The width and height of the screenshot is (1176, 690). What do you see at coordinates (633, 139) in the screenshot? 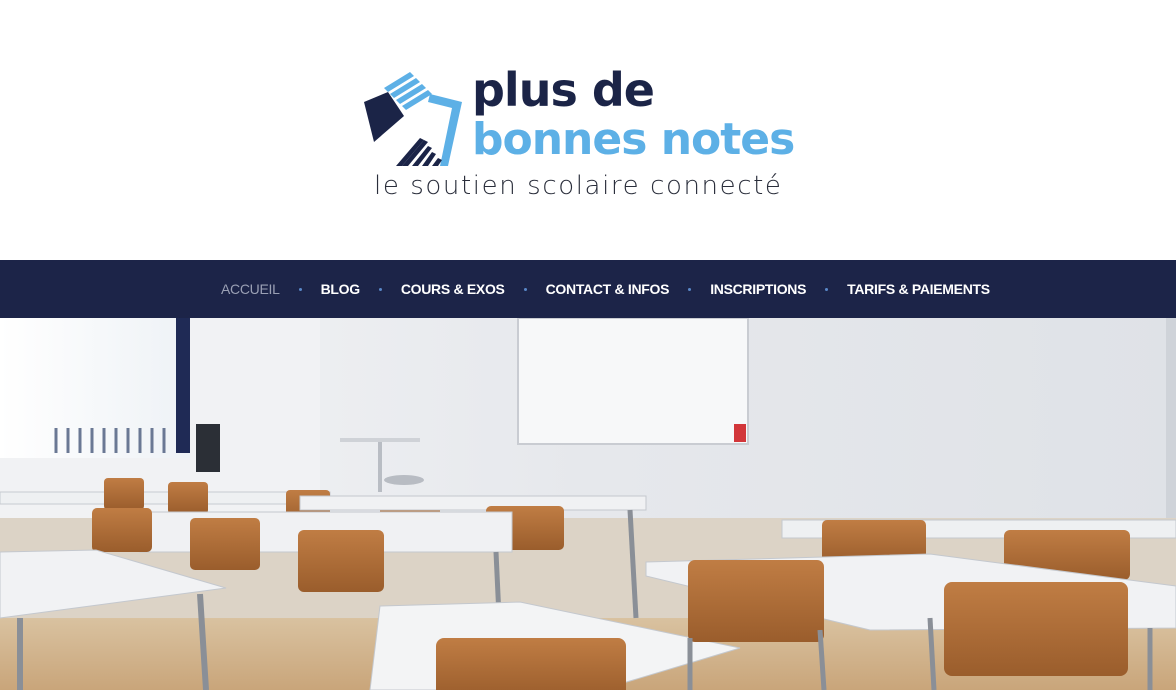
I see `logo-text-line2: bonnes notes` at bounding box center [633, 139].